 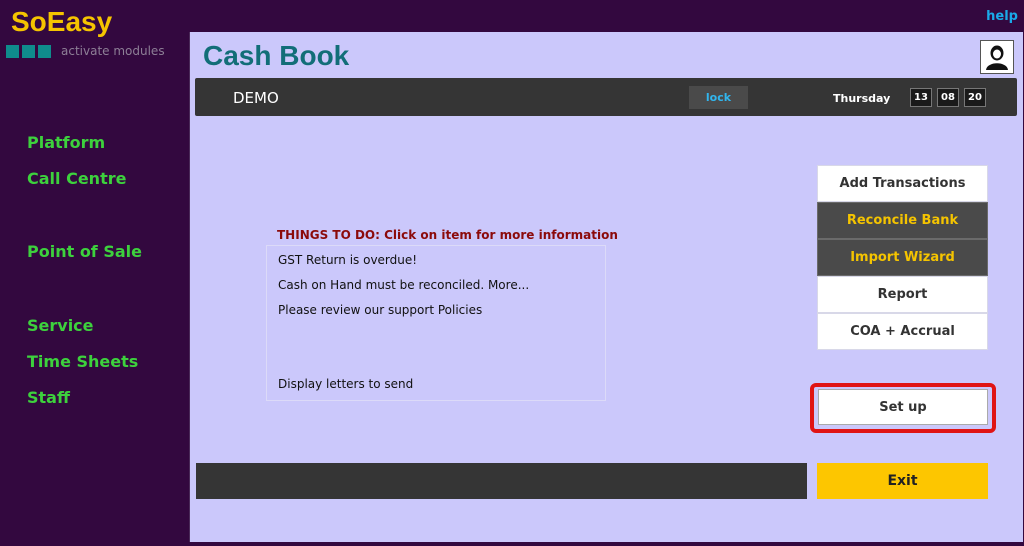 I want to click on reconcile-bank-button: Reconcile Bank, so click(x=902, y=220).